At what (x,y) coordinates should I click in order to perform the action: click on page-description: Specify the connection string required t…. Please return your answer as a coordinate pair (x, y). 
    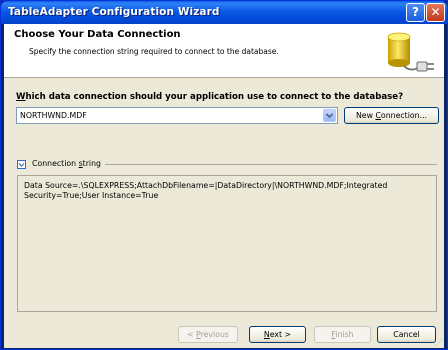
    Looking at the image, I should click on (154, 51).